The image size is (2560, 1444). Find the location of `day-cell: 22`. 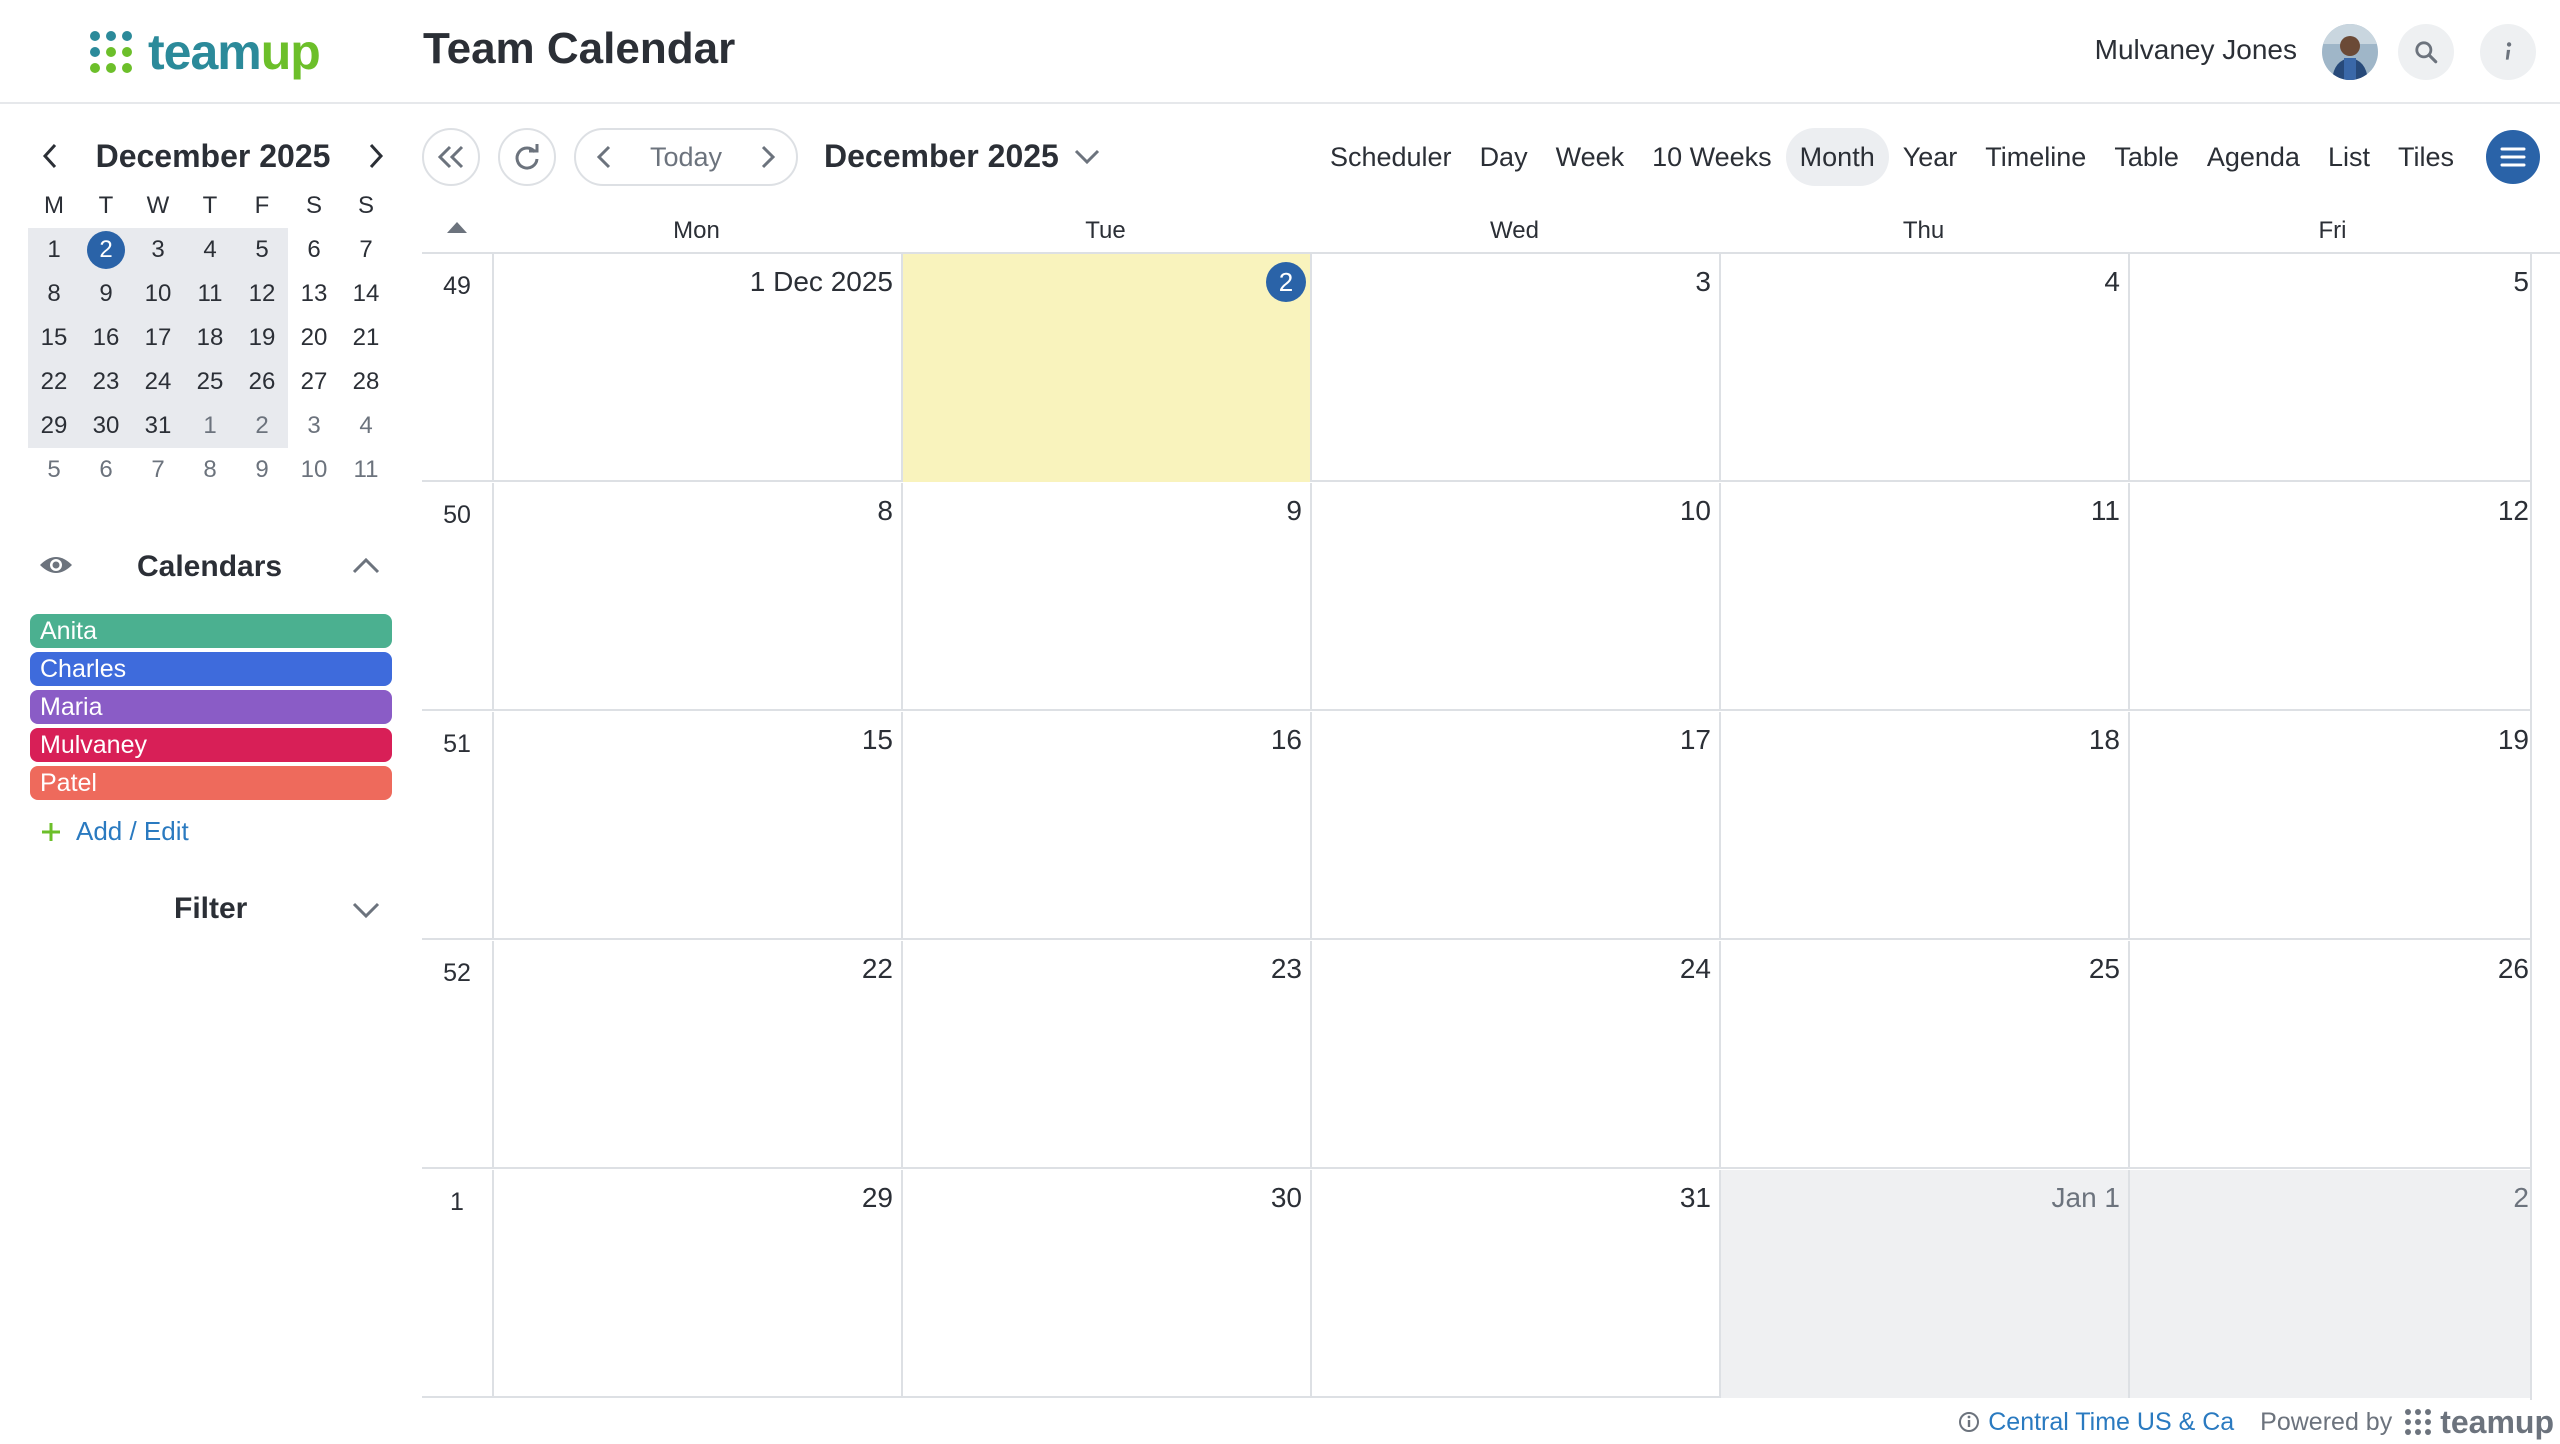

day-cell: 22 is located at coordinates (696, 1055).